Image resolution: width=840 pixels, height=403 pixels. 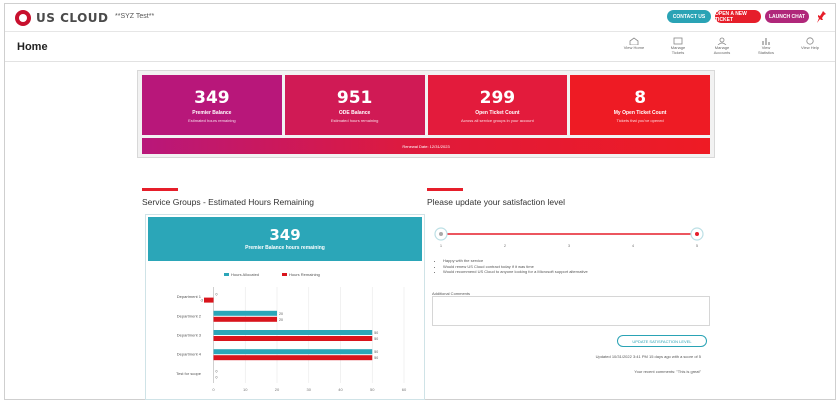 What do you see at coordinates (189, 315) in the screenshot?
I see `y-category-label: Department 2` at bounding box center [189, 315].